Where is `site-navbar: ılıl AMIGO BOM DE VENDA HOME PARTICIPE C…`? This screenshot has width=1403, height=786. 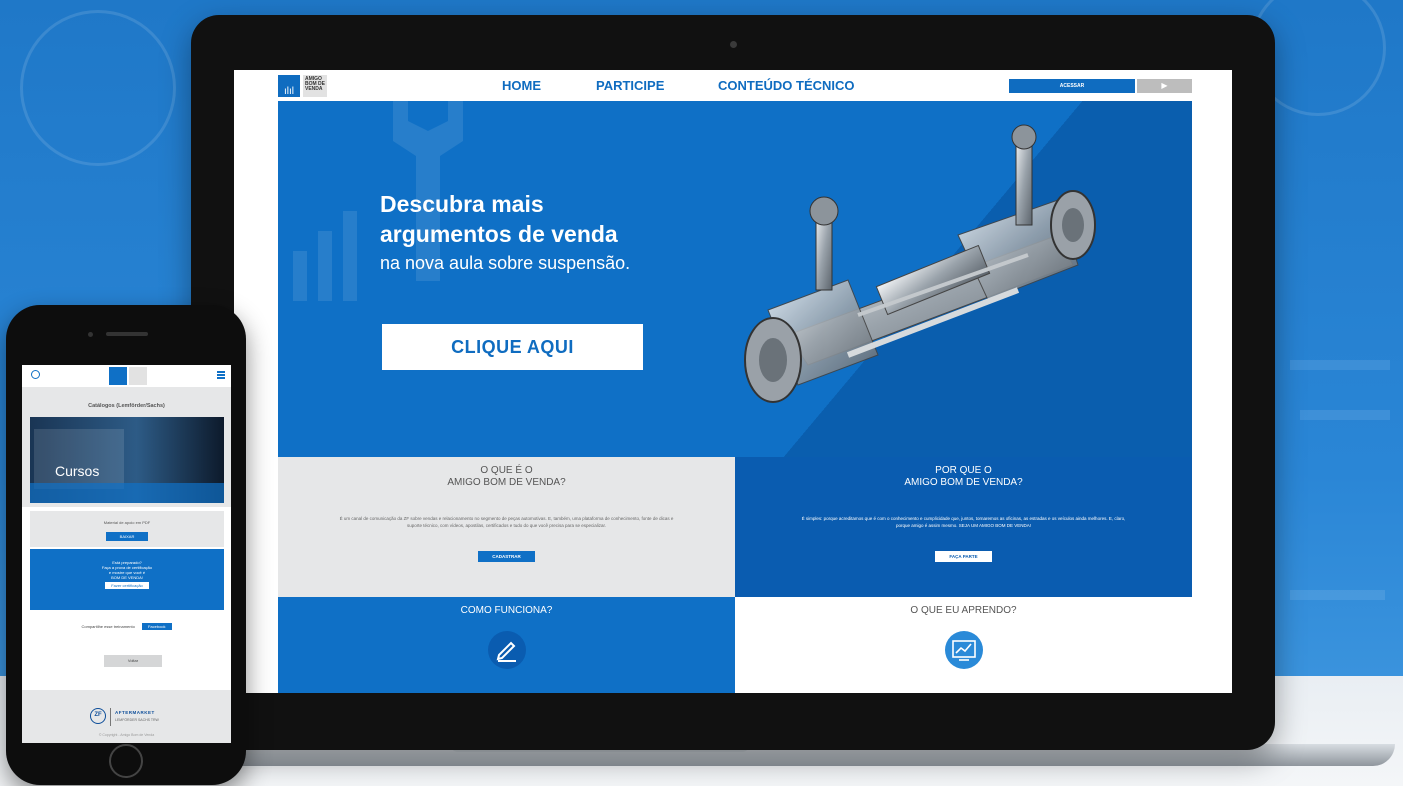
site-navbar: ılıl AMIGO BOM DE VENDA HOME PARTICIPE C… is located at coordinates (733, 85).